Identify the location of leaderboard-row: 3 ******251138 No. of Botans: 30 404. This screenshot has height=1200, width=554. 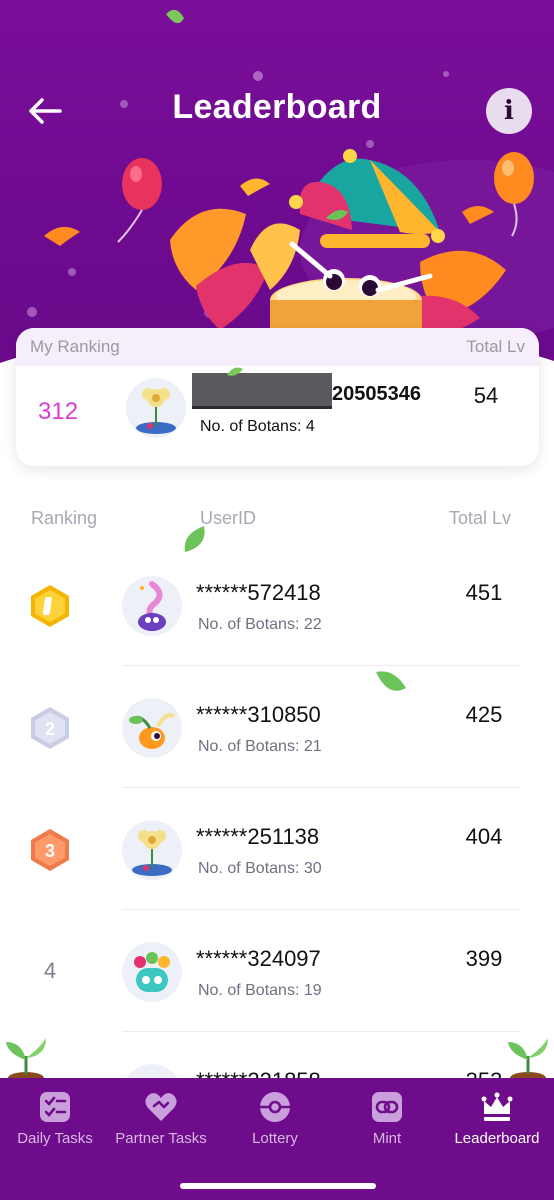
(277, 849).